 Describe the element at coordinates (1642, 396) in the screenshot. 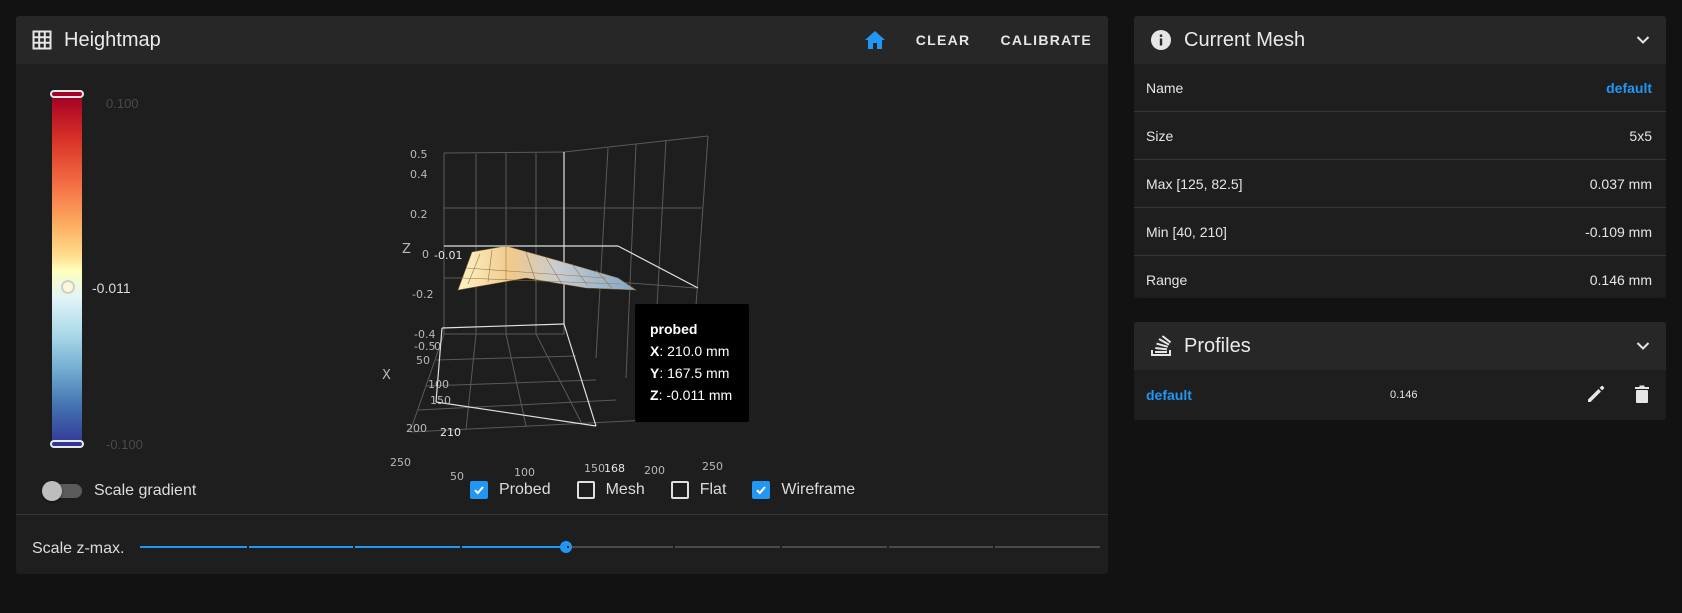

I see `trash-icon` at that location.